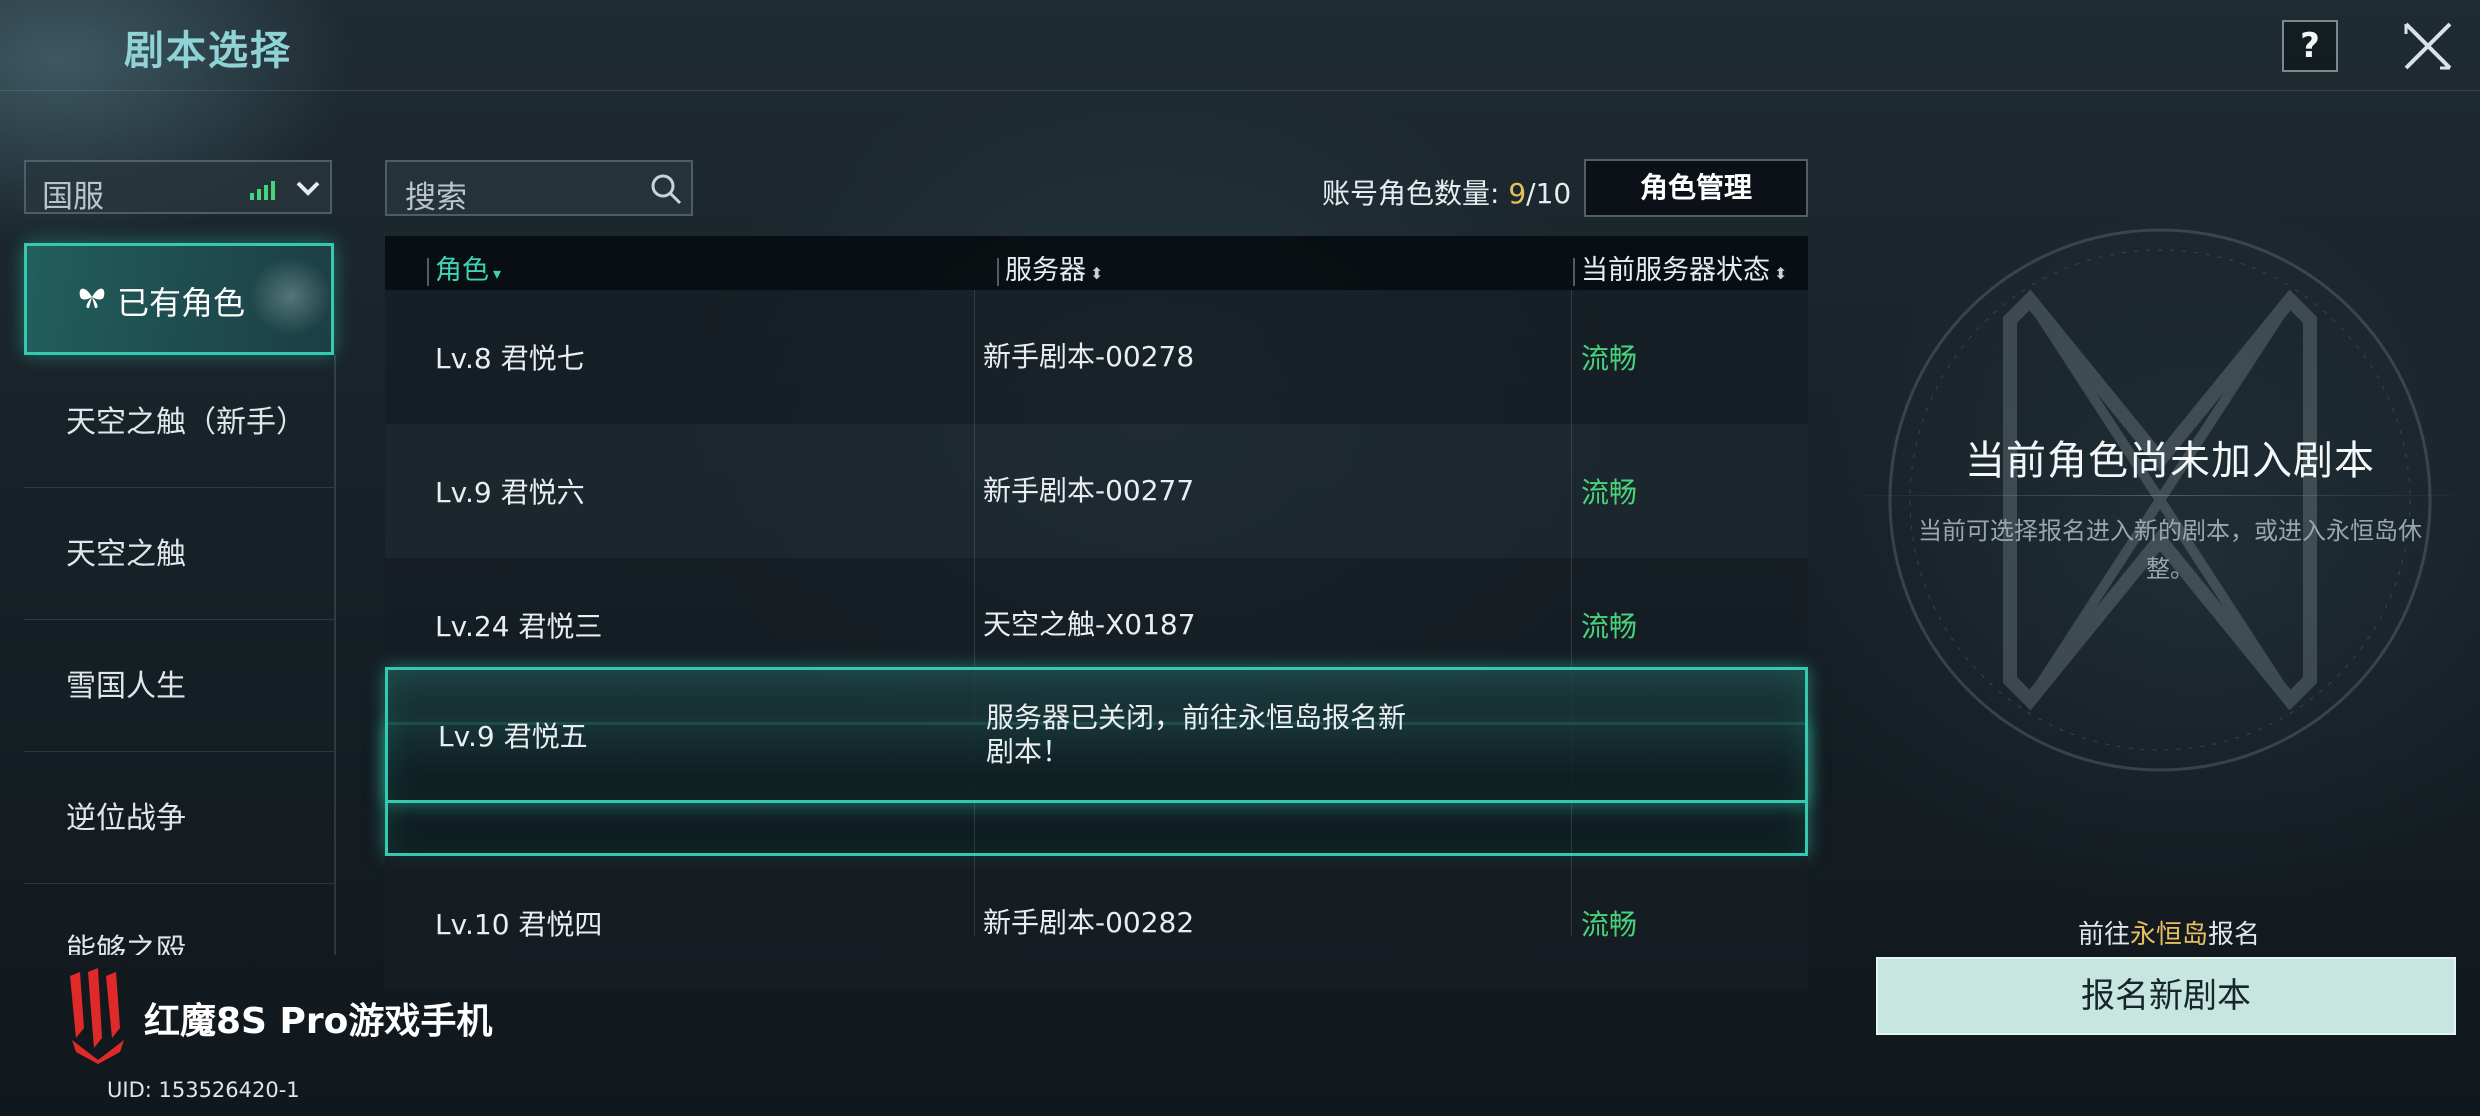 Image resolution: width=2480 pixels, height=1116 pixels. I want to click on server-cell: 新手剧本-00277, so click(1089, 490).